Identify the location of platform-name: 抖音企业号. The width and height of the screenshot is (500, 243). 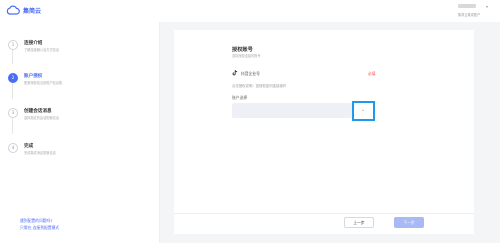
(250, 73).